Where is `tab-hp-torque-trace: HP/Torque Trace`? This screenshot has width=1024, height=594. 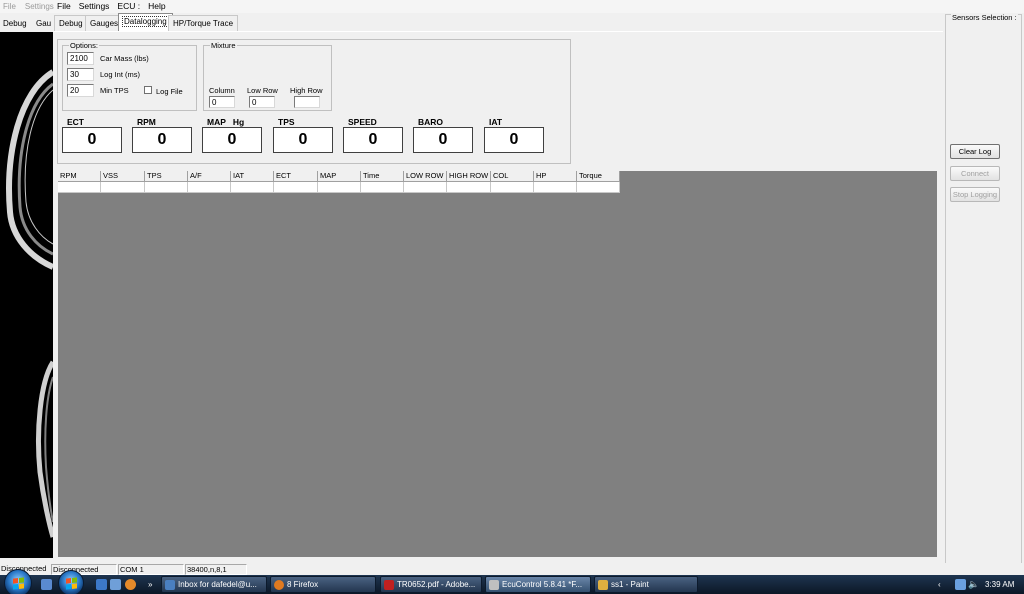
tab-hp-torque-trace: HP/Torque Trace is located at coordinates (203, 23).